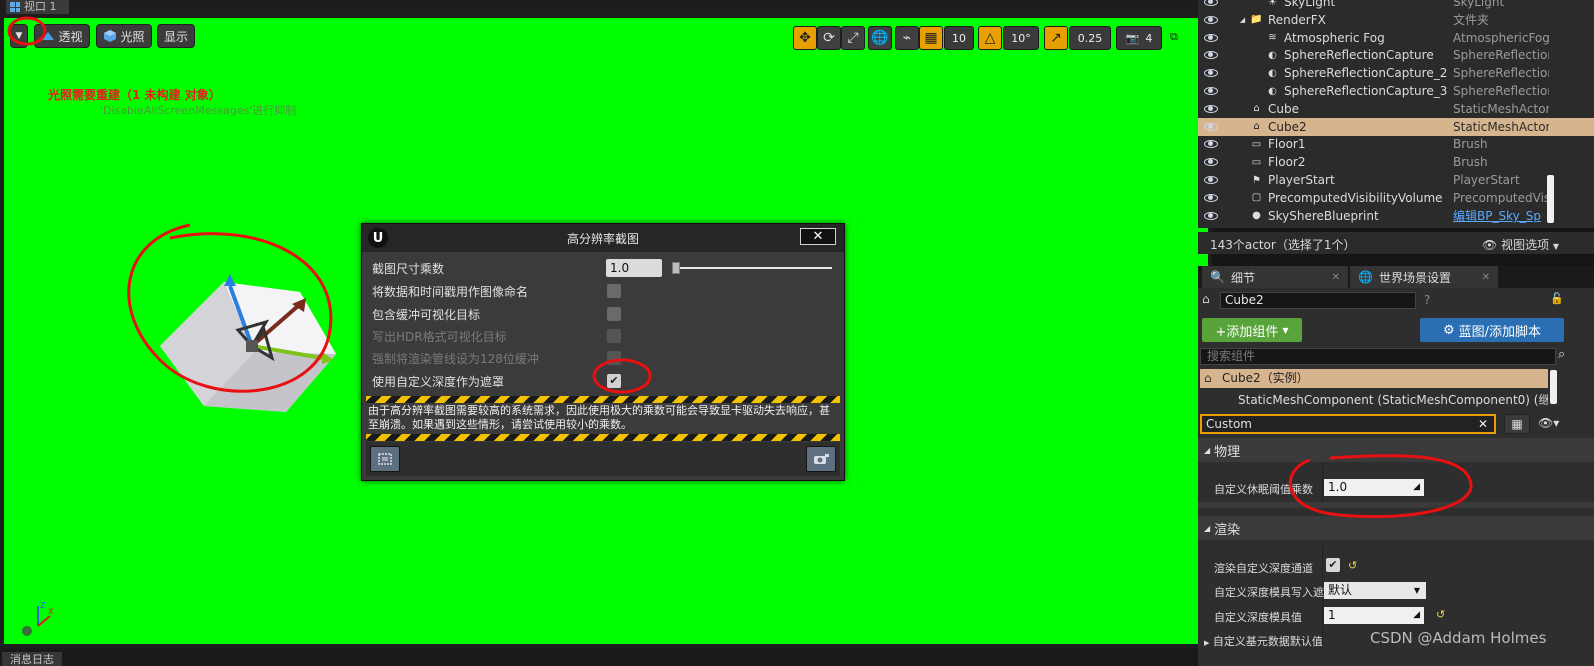 The width and height of the screenshot is (1594, 666). What do you see at coordinates (614, 381) in the screenshot?
I see `option-custom-depth-checkbox: ✔` at bounding box center [614, 381].